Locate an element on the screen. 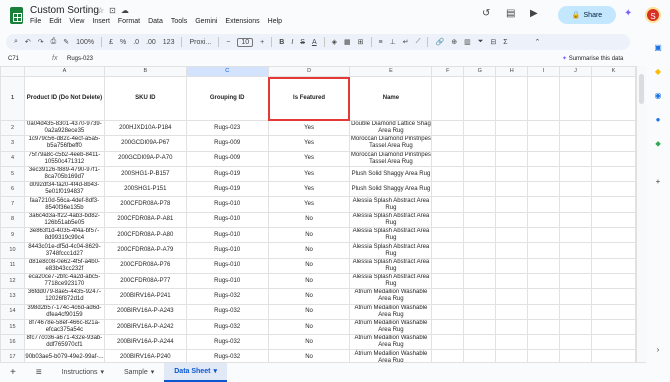 Image resolution: width=670 pixels, height=382 pixels. row-header: 12 is located at coordinates (12, 281).